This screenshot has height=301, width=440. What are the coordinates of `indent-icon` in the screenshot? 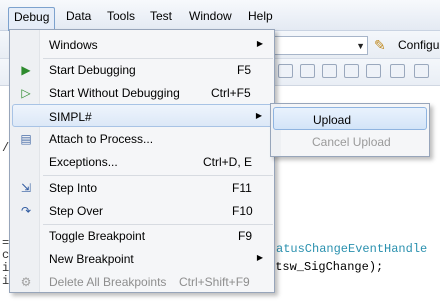 It's located at (421, 71).